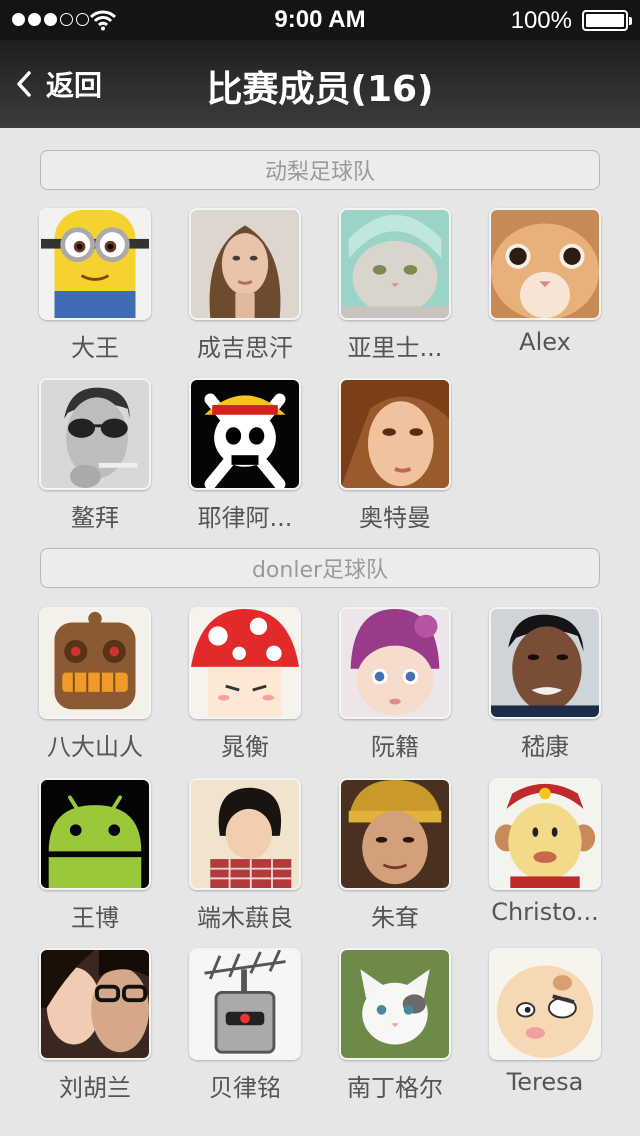 The height and width of the screenshot is (1136, 640). Describe the element at coordinates (545, 747) in the screenshot. I see `member-name: 嵇康` at that location.